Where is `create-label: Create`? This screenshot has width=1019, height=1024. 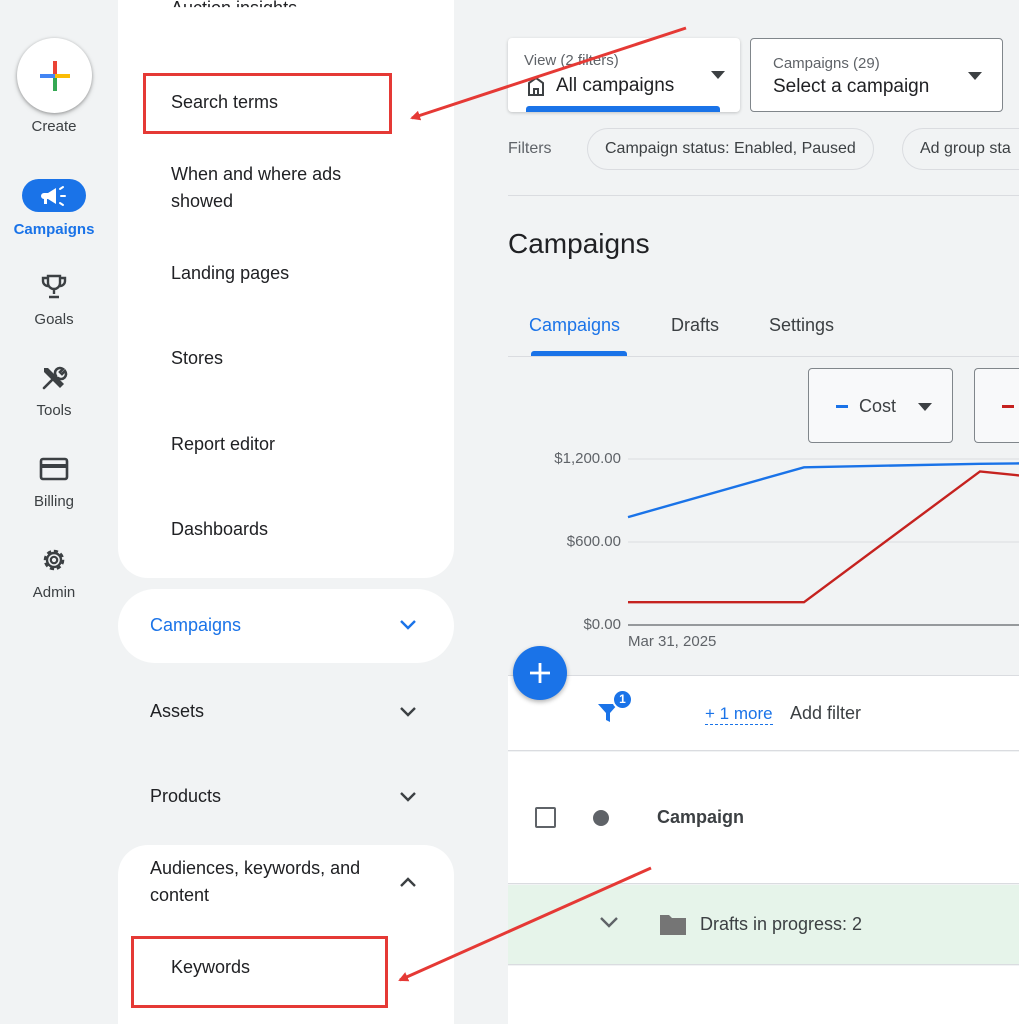 create-label: Create is located at coordinates (54, 126).